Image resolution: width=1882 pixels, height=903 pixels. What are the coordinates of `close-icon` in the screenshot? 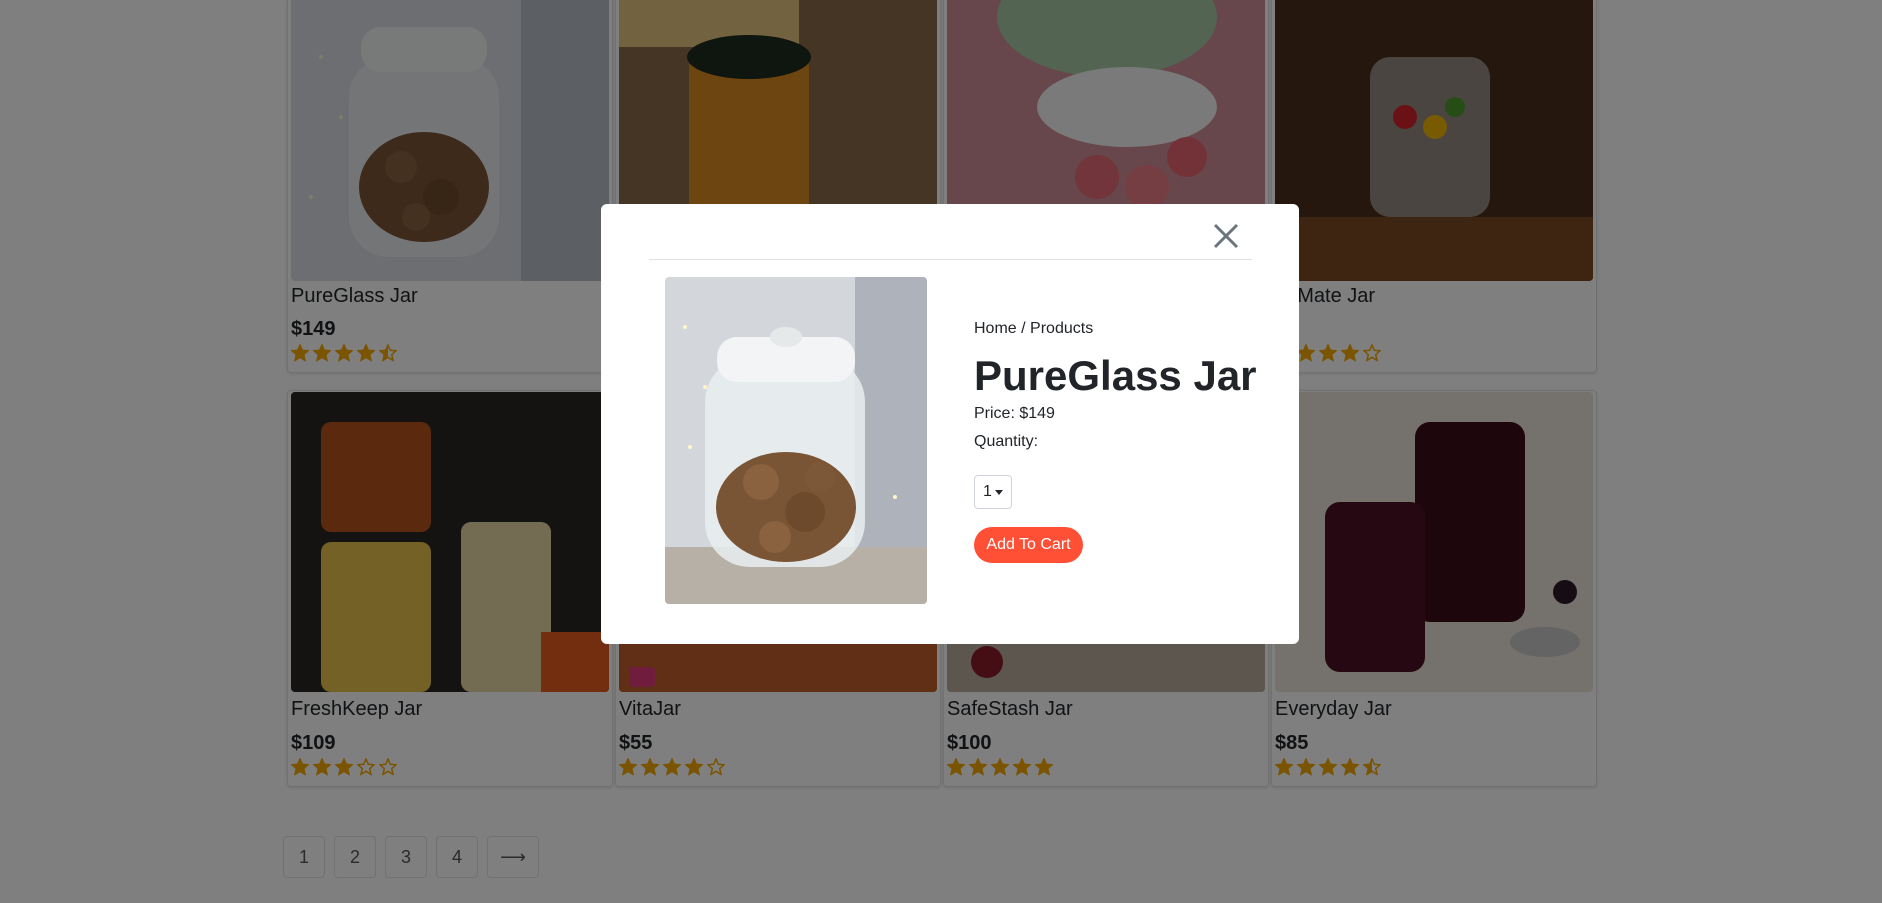 It's located at (1226, 236).